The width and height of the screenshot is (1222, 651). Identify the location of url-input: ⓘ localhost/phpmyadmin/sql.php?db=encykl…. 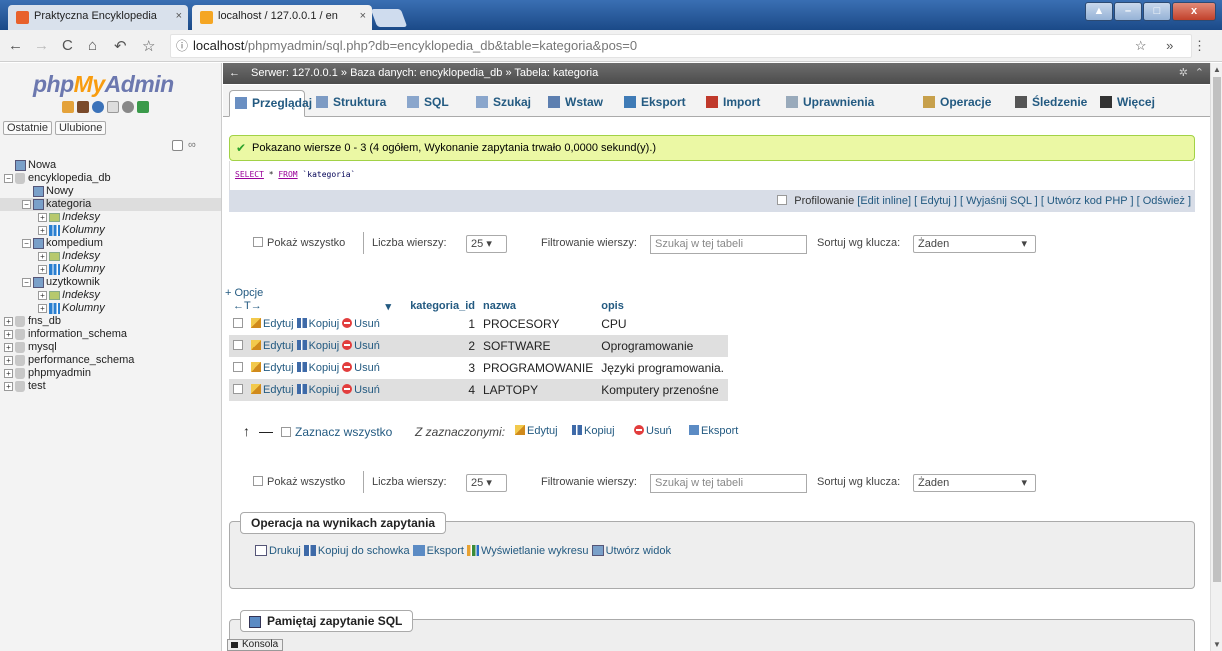
(681, 46).